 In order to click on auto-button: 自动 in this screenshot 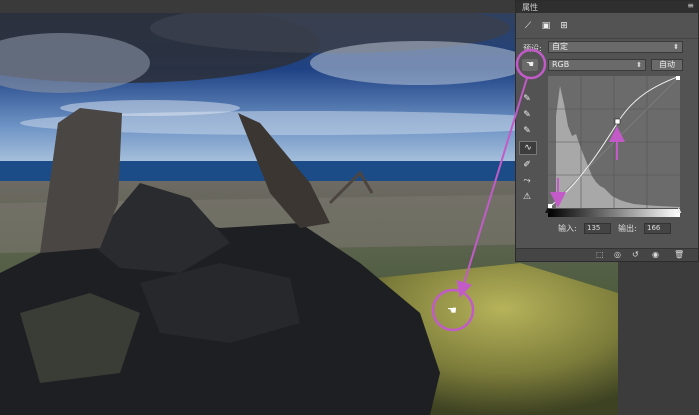, I will do `click(667, 65)`.